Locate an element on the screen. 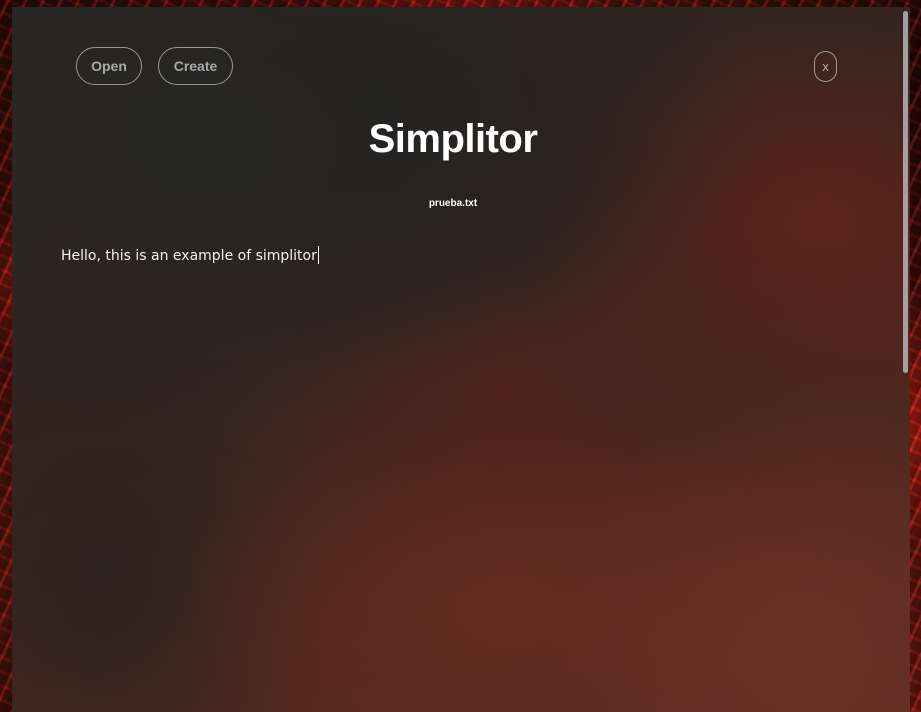  file-name: prueba.txt is located at coordinates (453, 203).